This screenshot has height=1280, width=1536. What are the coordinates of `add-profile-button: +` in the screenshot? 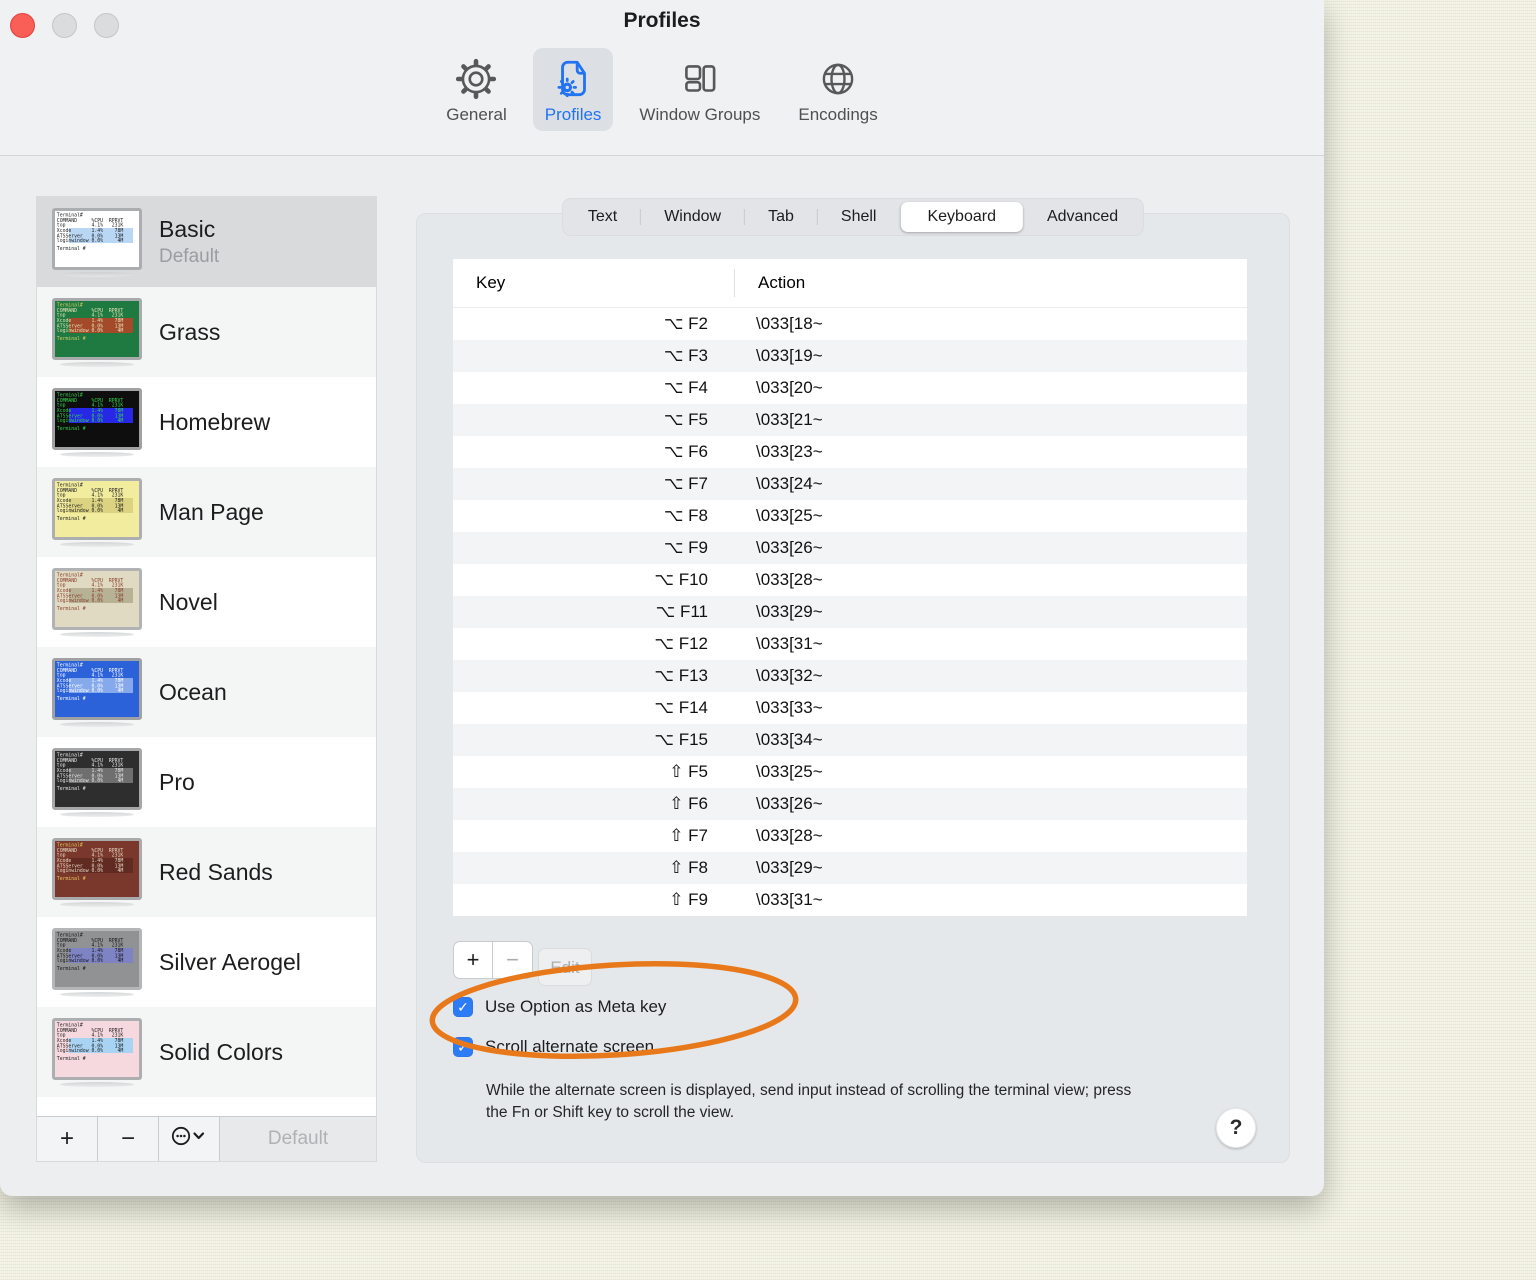 It's located at (67, 1139).